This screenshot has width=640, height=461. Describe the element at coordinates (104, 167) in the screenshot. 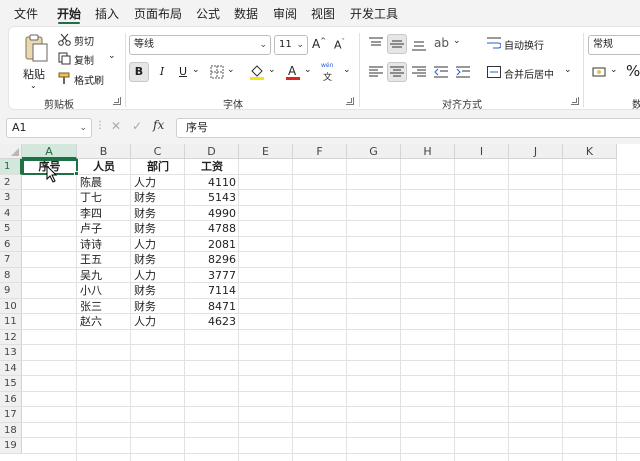

I see `header-cell: 人员` at that location.